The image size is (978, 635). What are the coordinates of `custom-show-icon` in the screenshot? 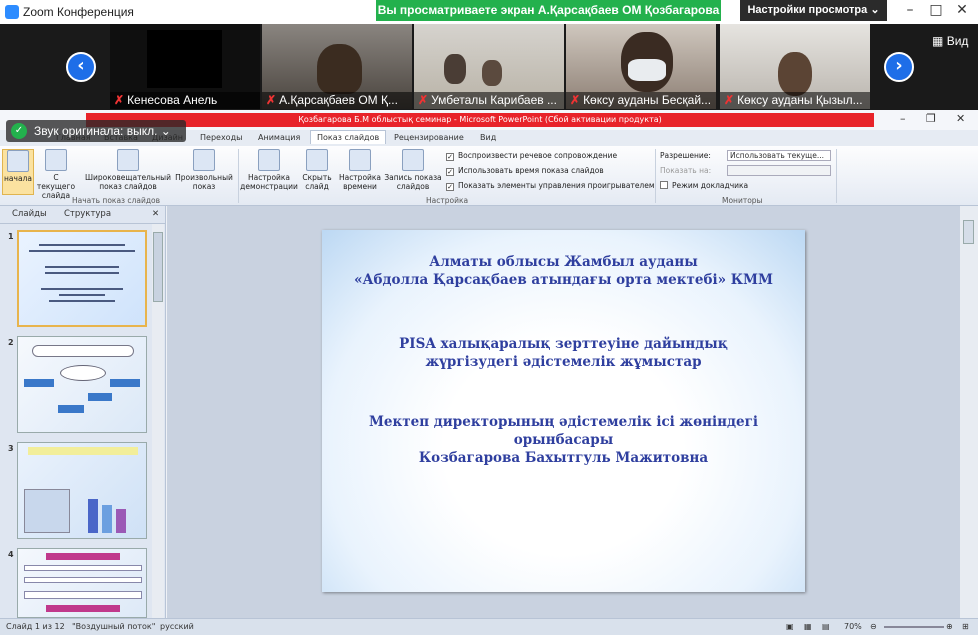 It's located at (204, 160).